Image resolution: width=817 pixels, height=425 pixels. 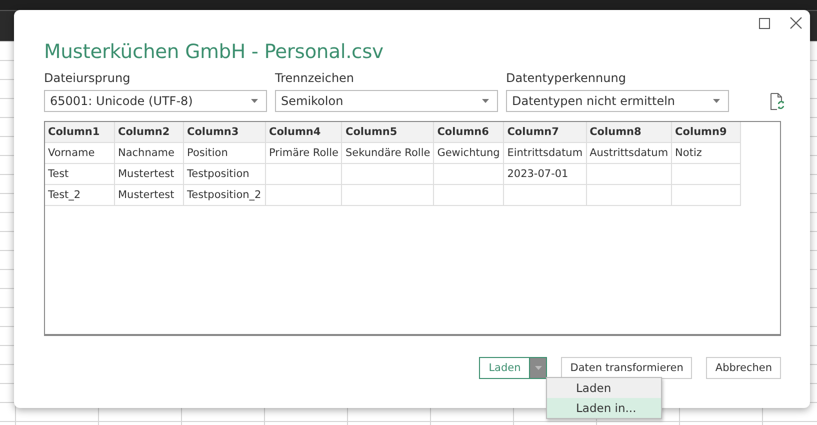 What do you see at coordinates (225, 153) in the screenshot?
I see `table-cell: Position` at bounding box center [225, 153].